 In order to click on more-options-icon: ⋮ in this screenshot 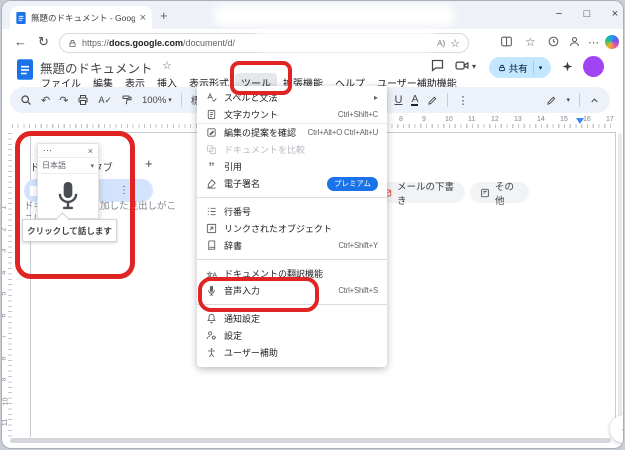, I will do `click(462, 100)`.